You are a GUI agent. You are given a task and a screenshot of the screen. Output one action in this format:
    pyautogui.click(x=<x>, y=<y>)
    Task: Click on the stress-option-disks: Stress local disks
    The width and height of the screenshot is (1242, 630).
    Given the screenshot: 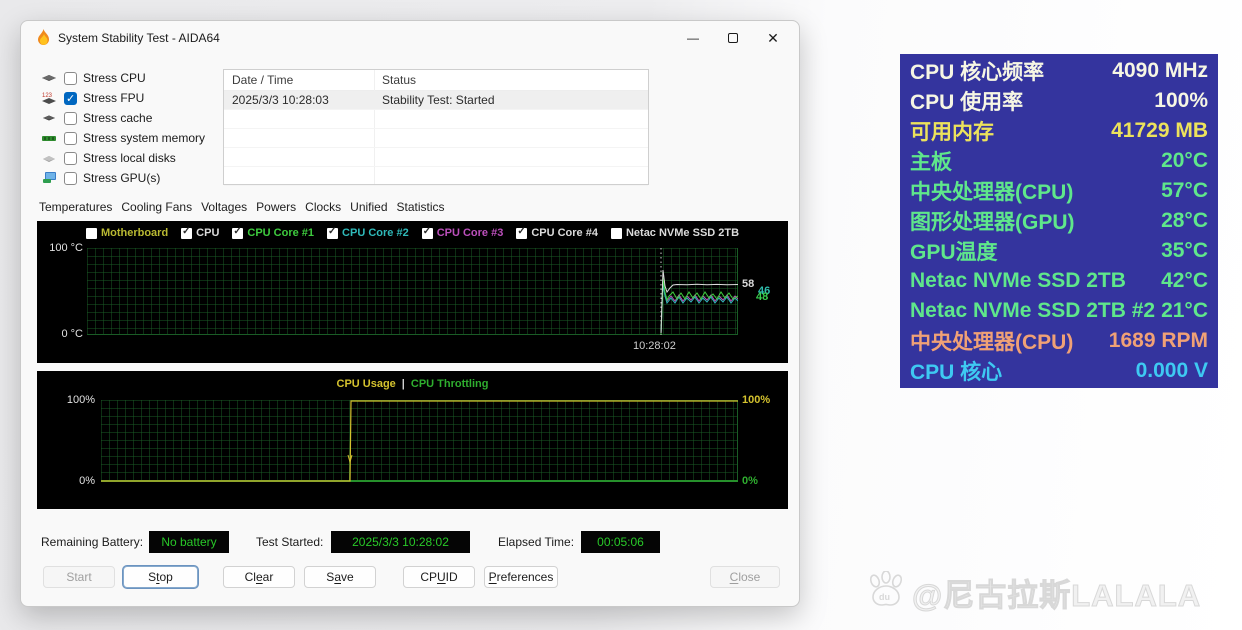 What is the action you would take?
    pyautogui.click(x=107, y=158)
    